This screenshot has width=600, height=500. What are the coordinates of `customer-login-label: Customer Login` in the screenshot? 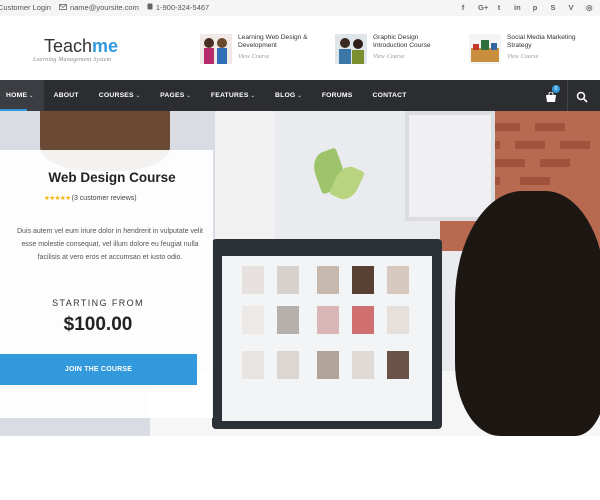 It's located at (25, 7).